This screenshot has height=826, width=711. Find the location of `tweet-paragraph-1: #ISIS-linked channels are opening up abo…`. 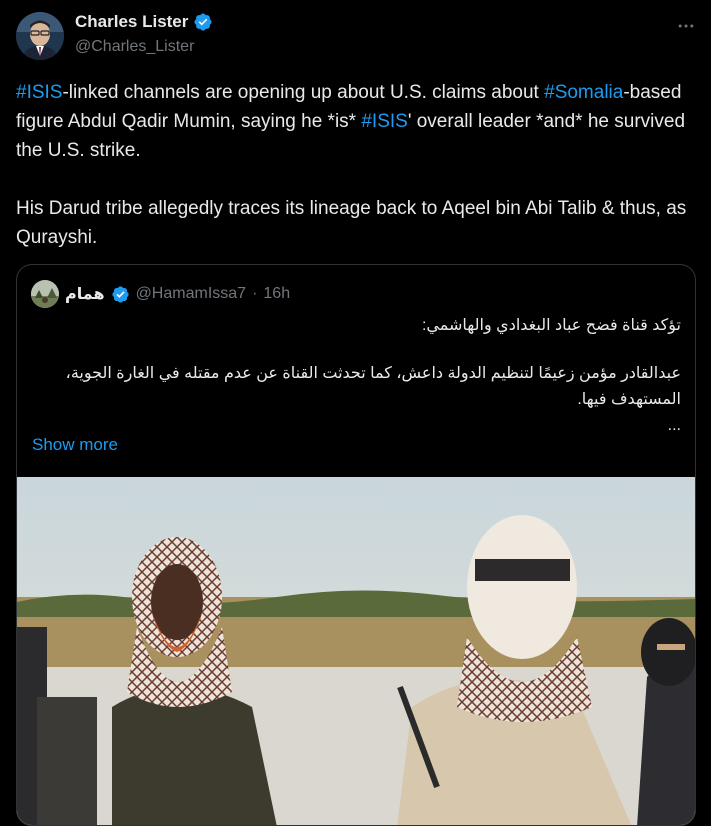

tweet-paragraph-1: #ISIS-linked channels are opening up abo… is located at coordinates (356, 121).